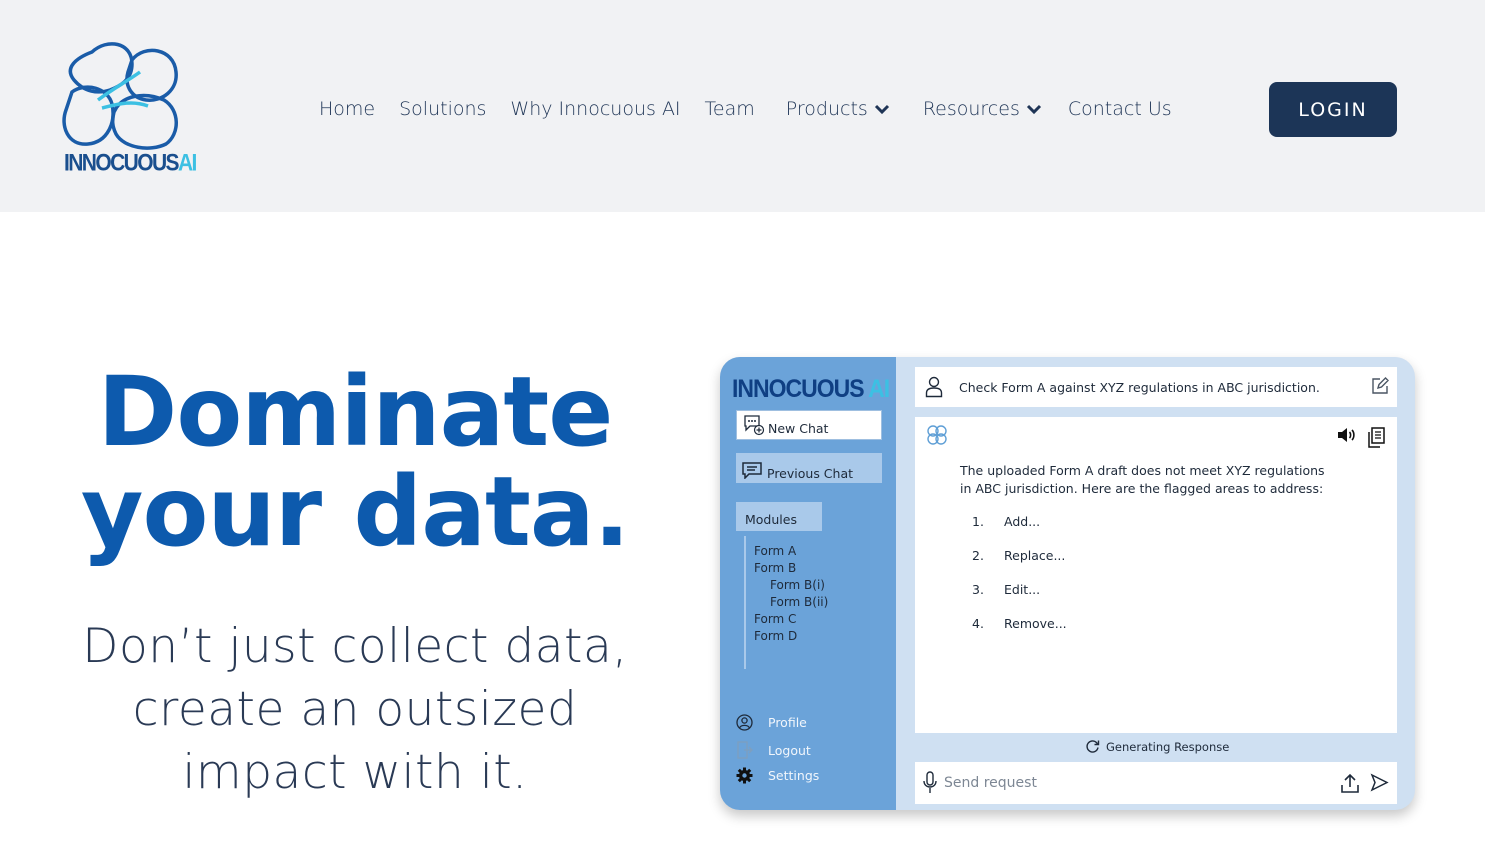 Image resolution: width=1485 pixels, height=863 pixels. What do you see at coordinates (1350, 785) in the screenshot?
I see `upload-icon` at bounding box center [1350, 785].